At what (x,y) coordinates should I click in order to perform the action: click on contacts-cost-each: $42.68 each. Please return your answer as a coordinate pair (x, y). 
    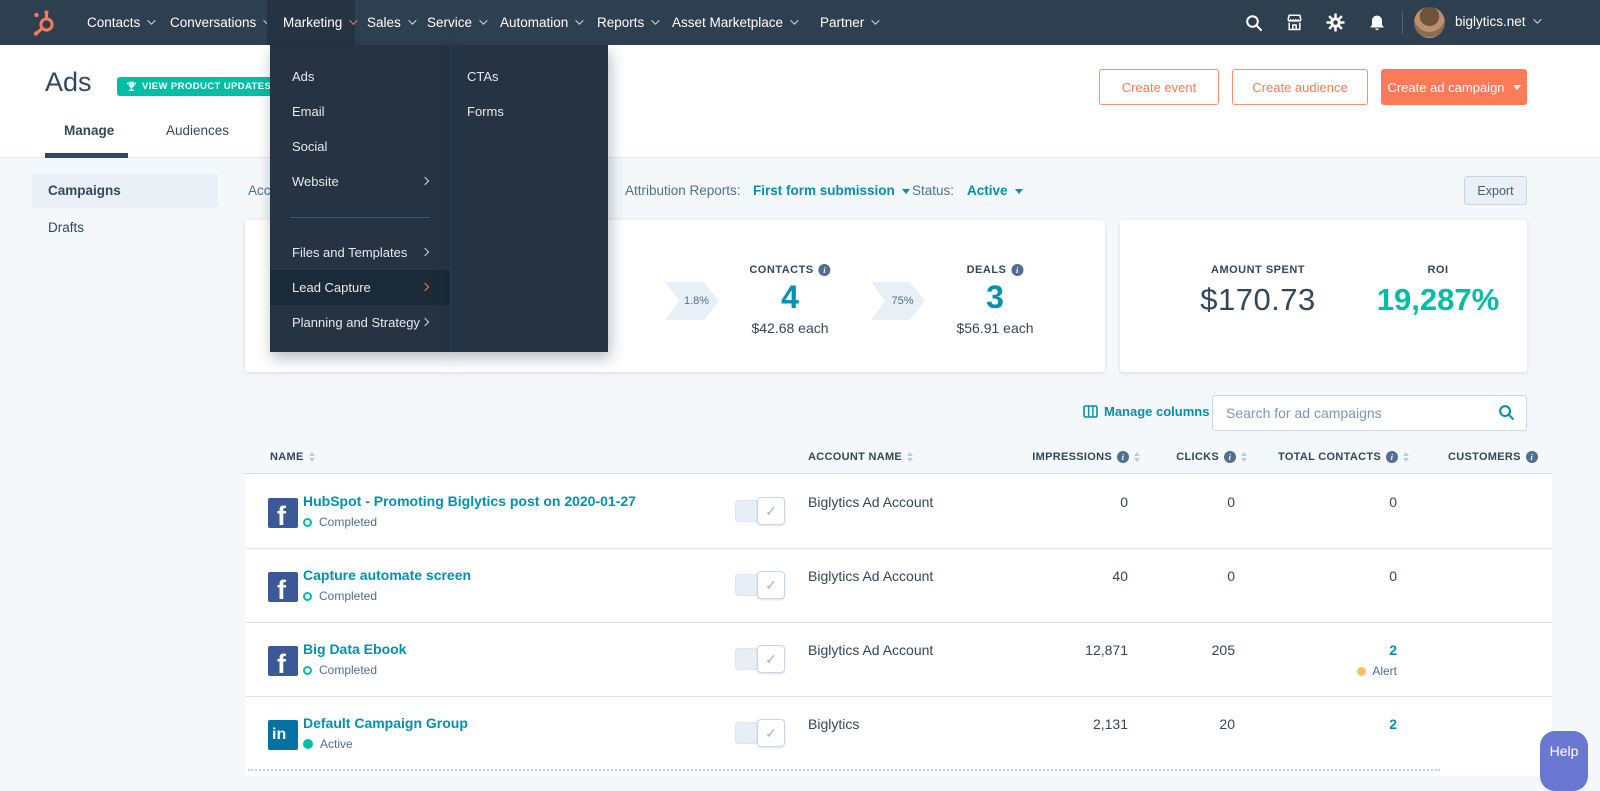
    Looking at the image, I should click on (790, 328).